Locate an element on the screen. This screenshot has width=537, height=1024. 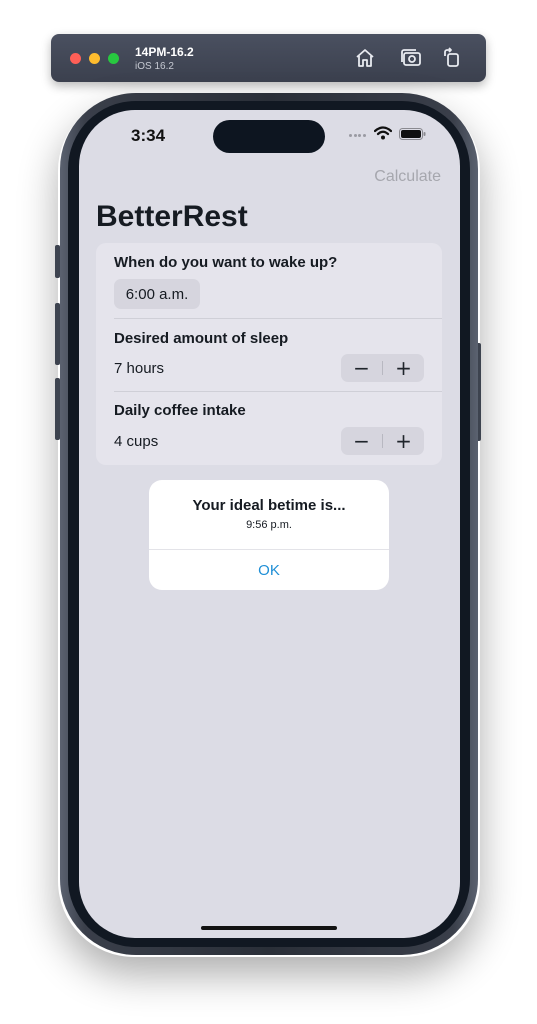
simulator-os-version: iOS 16.2 is located at coordinates (154, 66).